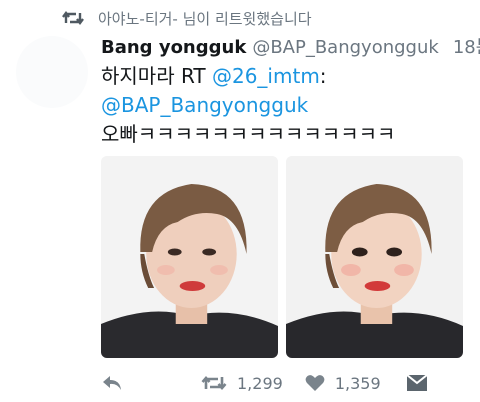  What do you see at coordinates (466, 48) in the screenshot?
I see `tweet-time: 18분` at bounding box center [466, 48].